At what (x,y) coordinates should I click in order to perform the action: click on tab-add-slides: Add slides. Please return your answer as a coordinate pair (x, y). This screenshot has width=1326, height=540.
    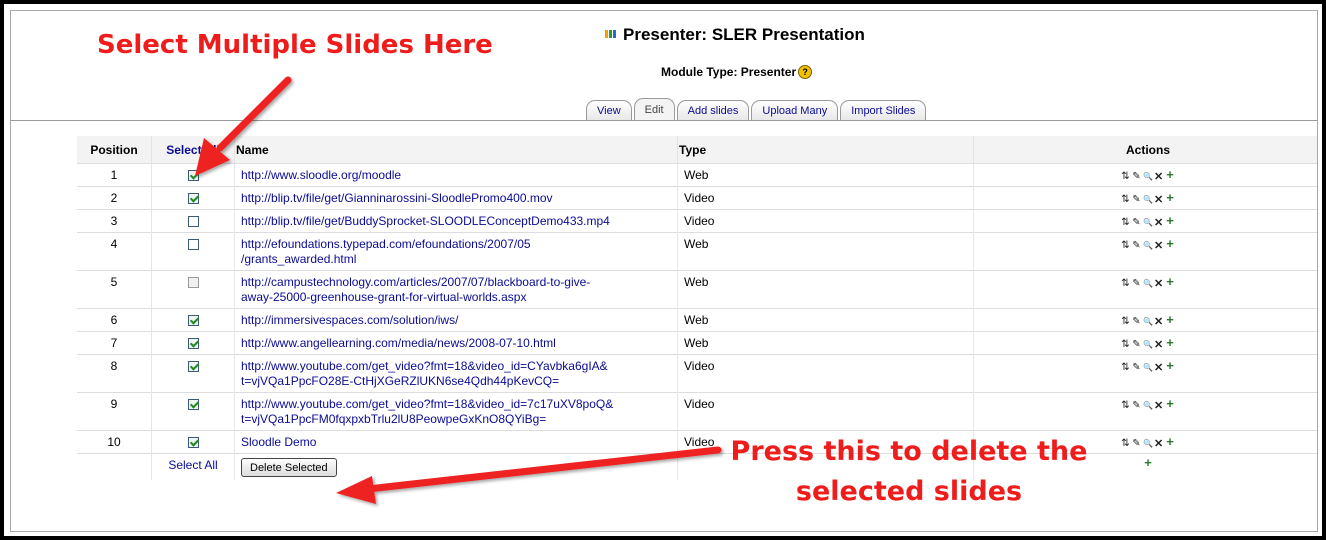
    Looking at the image, I should click on (713, 110).